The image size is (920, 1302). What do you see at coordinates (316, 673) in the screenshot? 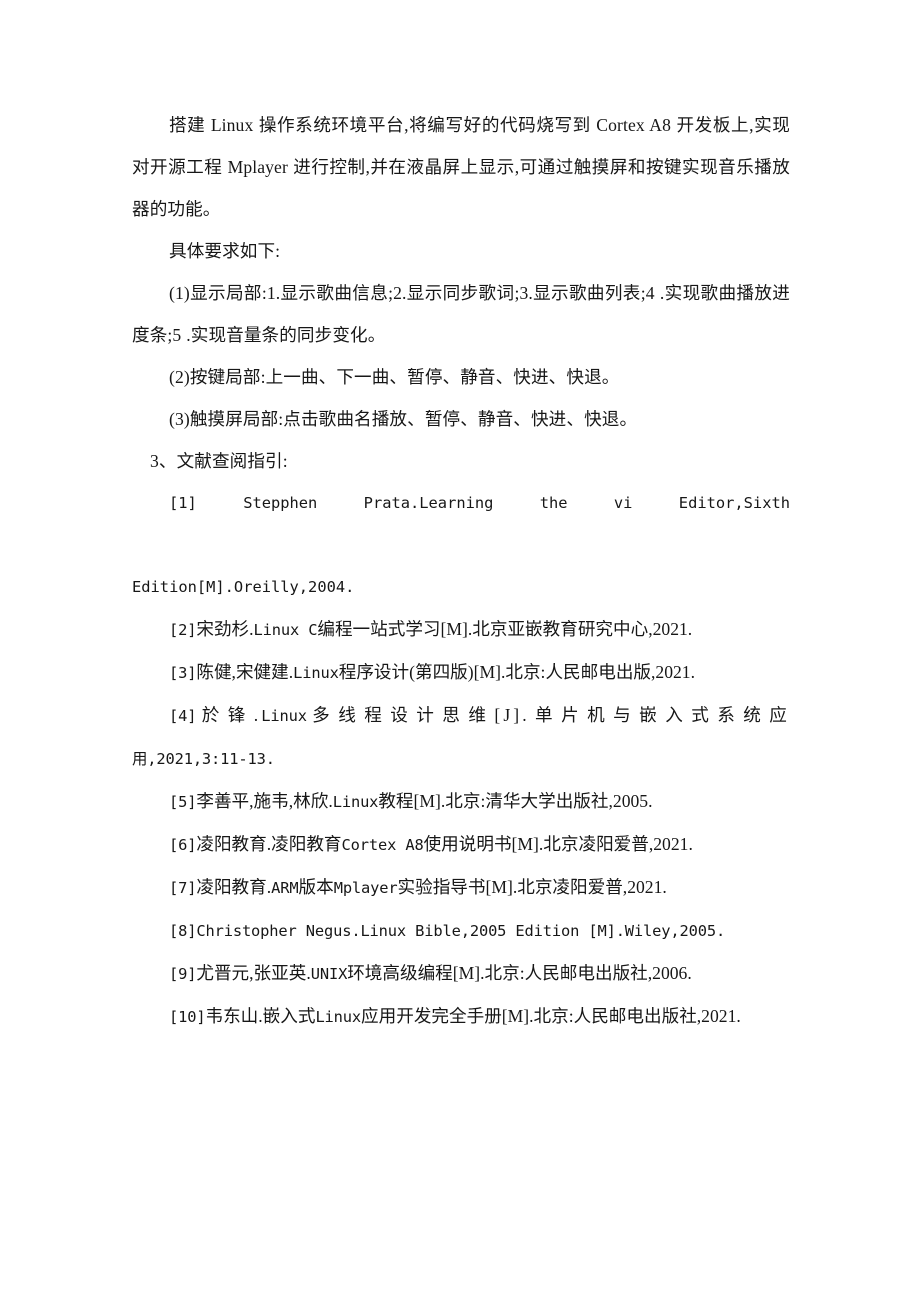
I see `reference-3-latin: Linux` at bounding box center [316, 673].